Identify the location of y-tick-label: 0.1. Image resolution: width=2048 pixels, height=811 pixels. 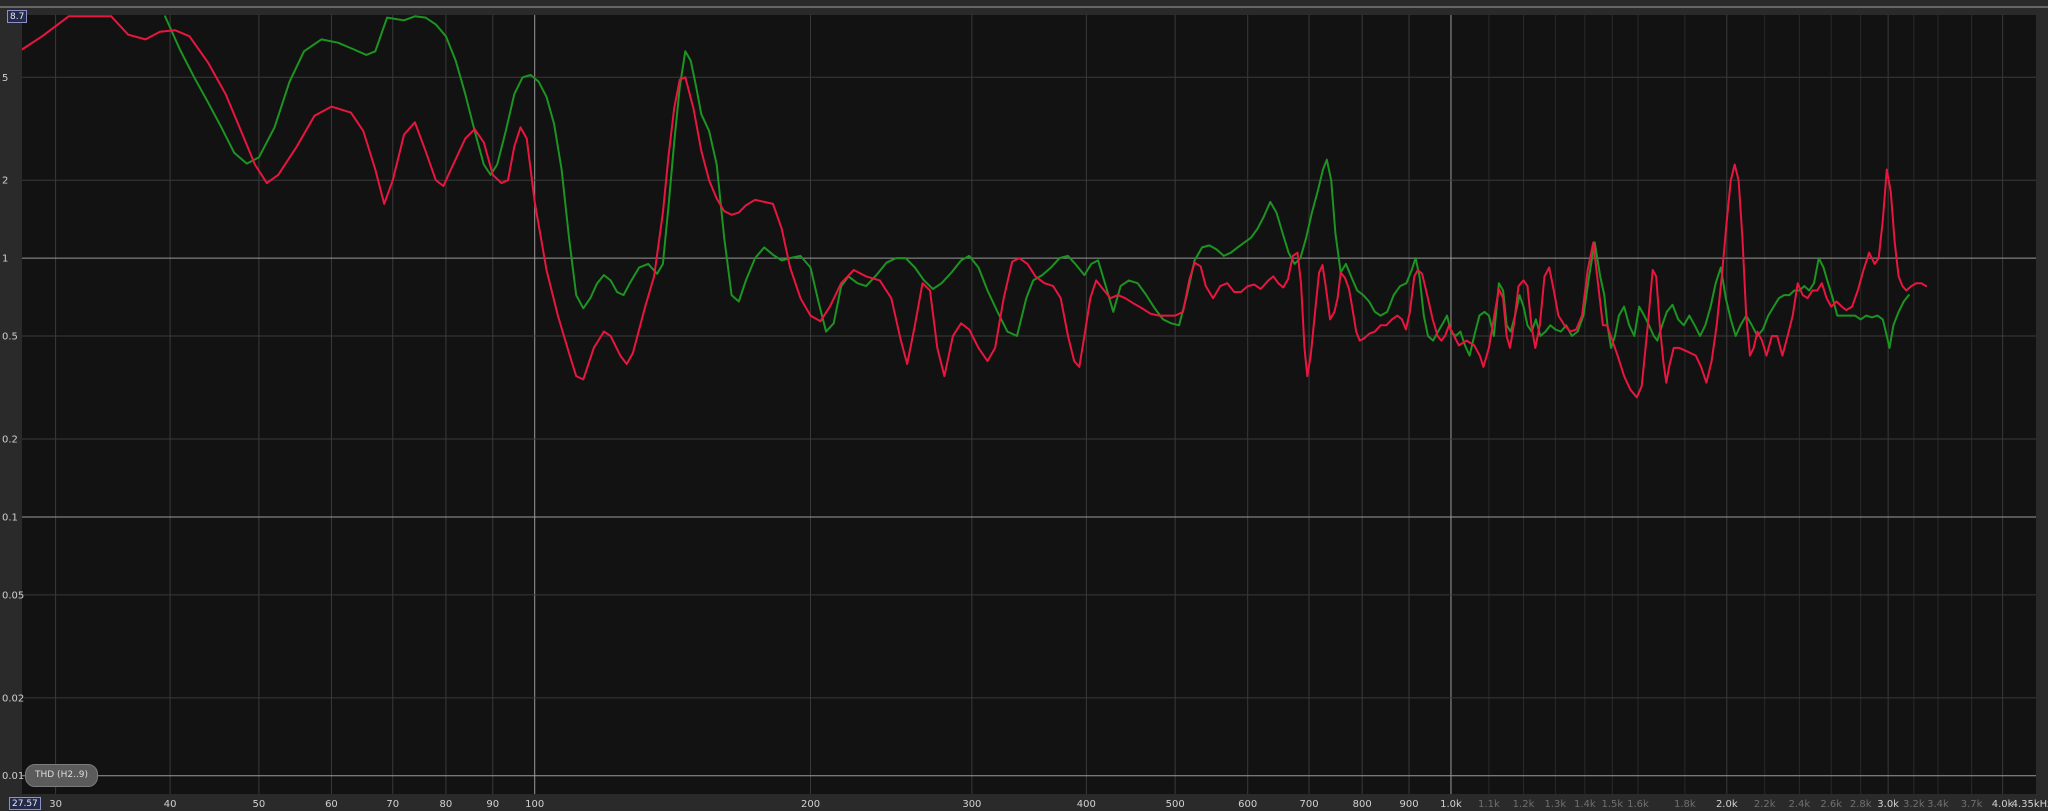
(10, 517).